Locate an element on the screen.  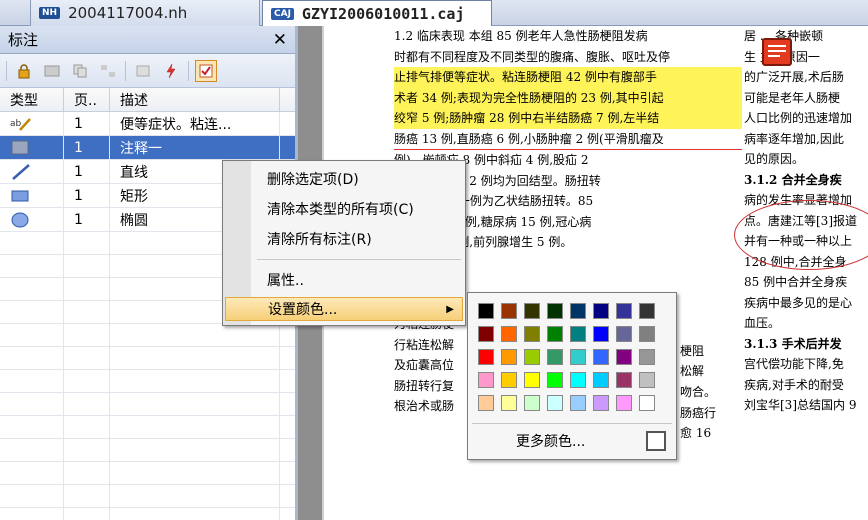
text-line: 刘宝华[3]总结国内 9 is located at coordinates (800, 405).